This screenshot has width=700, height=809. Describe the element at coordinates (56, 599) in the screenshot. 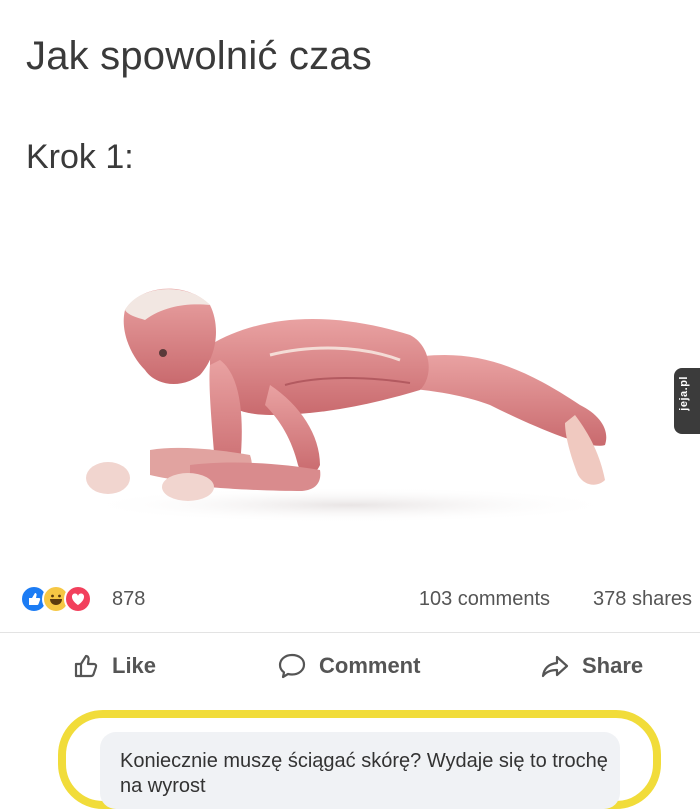

I see `reactions-summary` at that location.